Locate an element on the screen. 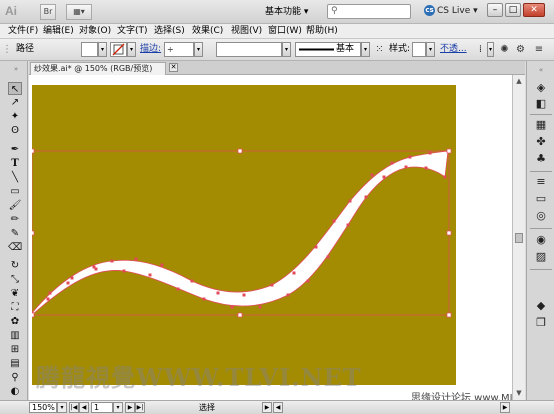  menu-type: 文字(T) is located at coordinates (132, 31).